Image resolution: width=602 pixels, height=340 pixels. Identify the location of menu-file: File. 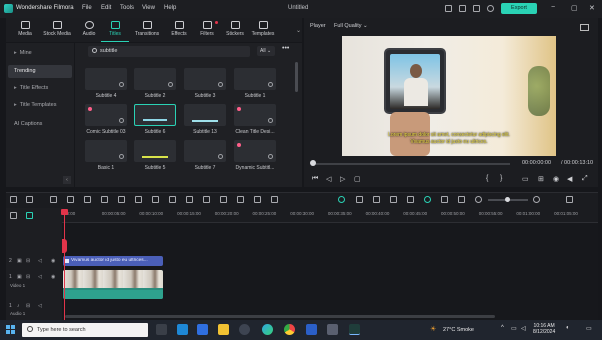
(87, 8).